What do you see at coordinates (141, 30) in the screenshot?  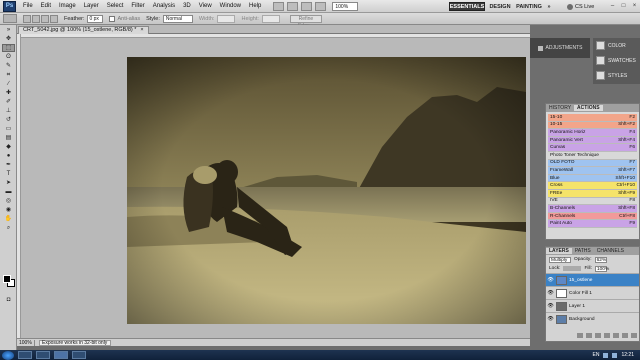 I see `document-tab-close-icon: ×` at bounding box center [141, 30].